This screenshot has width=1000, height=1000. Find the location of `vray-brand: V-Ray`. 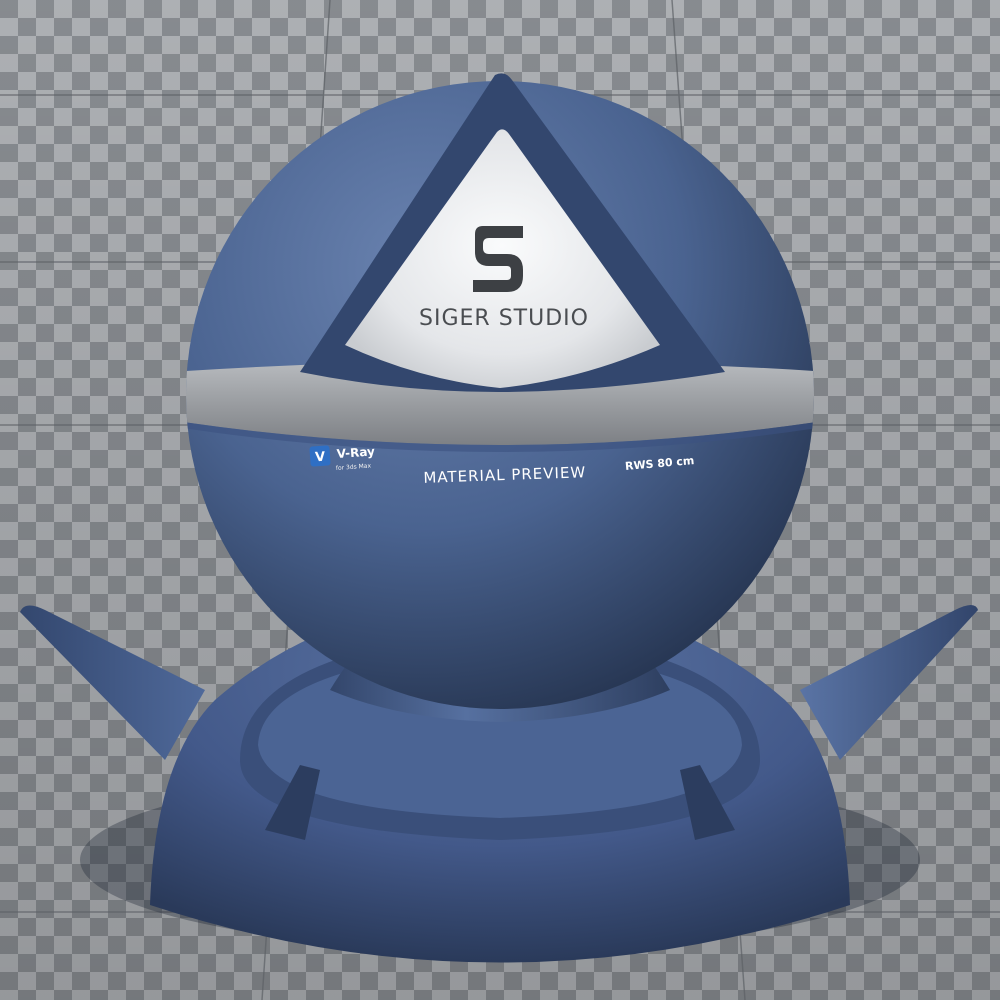

vray-brand: V-Ray is located at coordinates (355, 452).